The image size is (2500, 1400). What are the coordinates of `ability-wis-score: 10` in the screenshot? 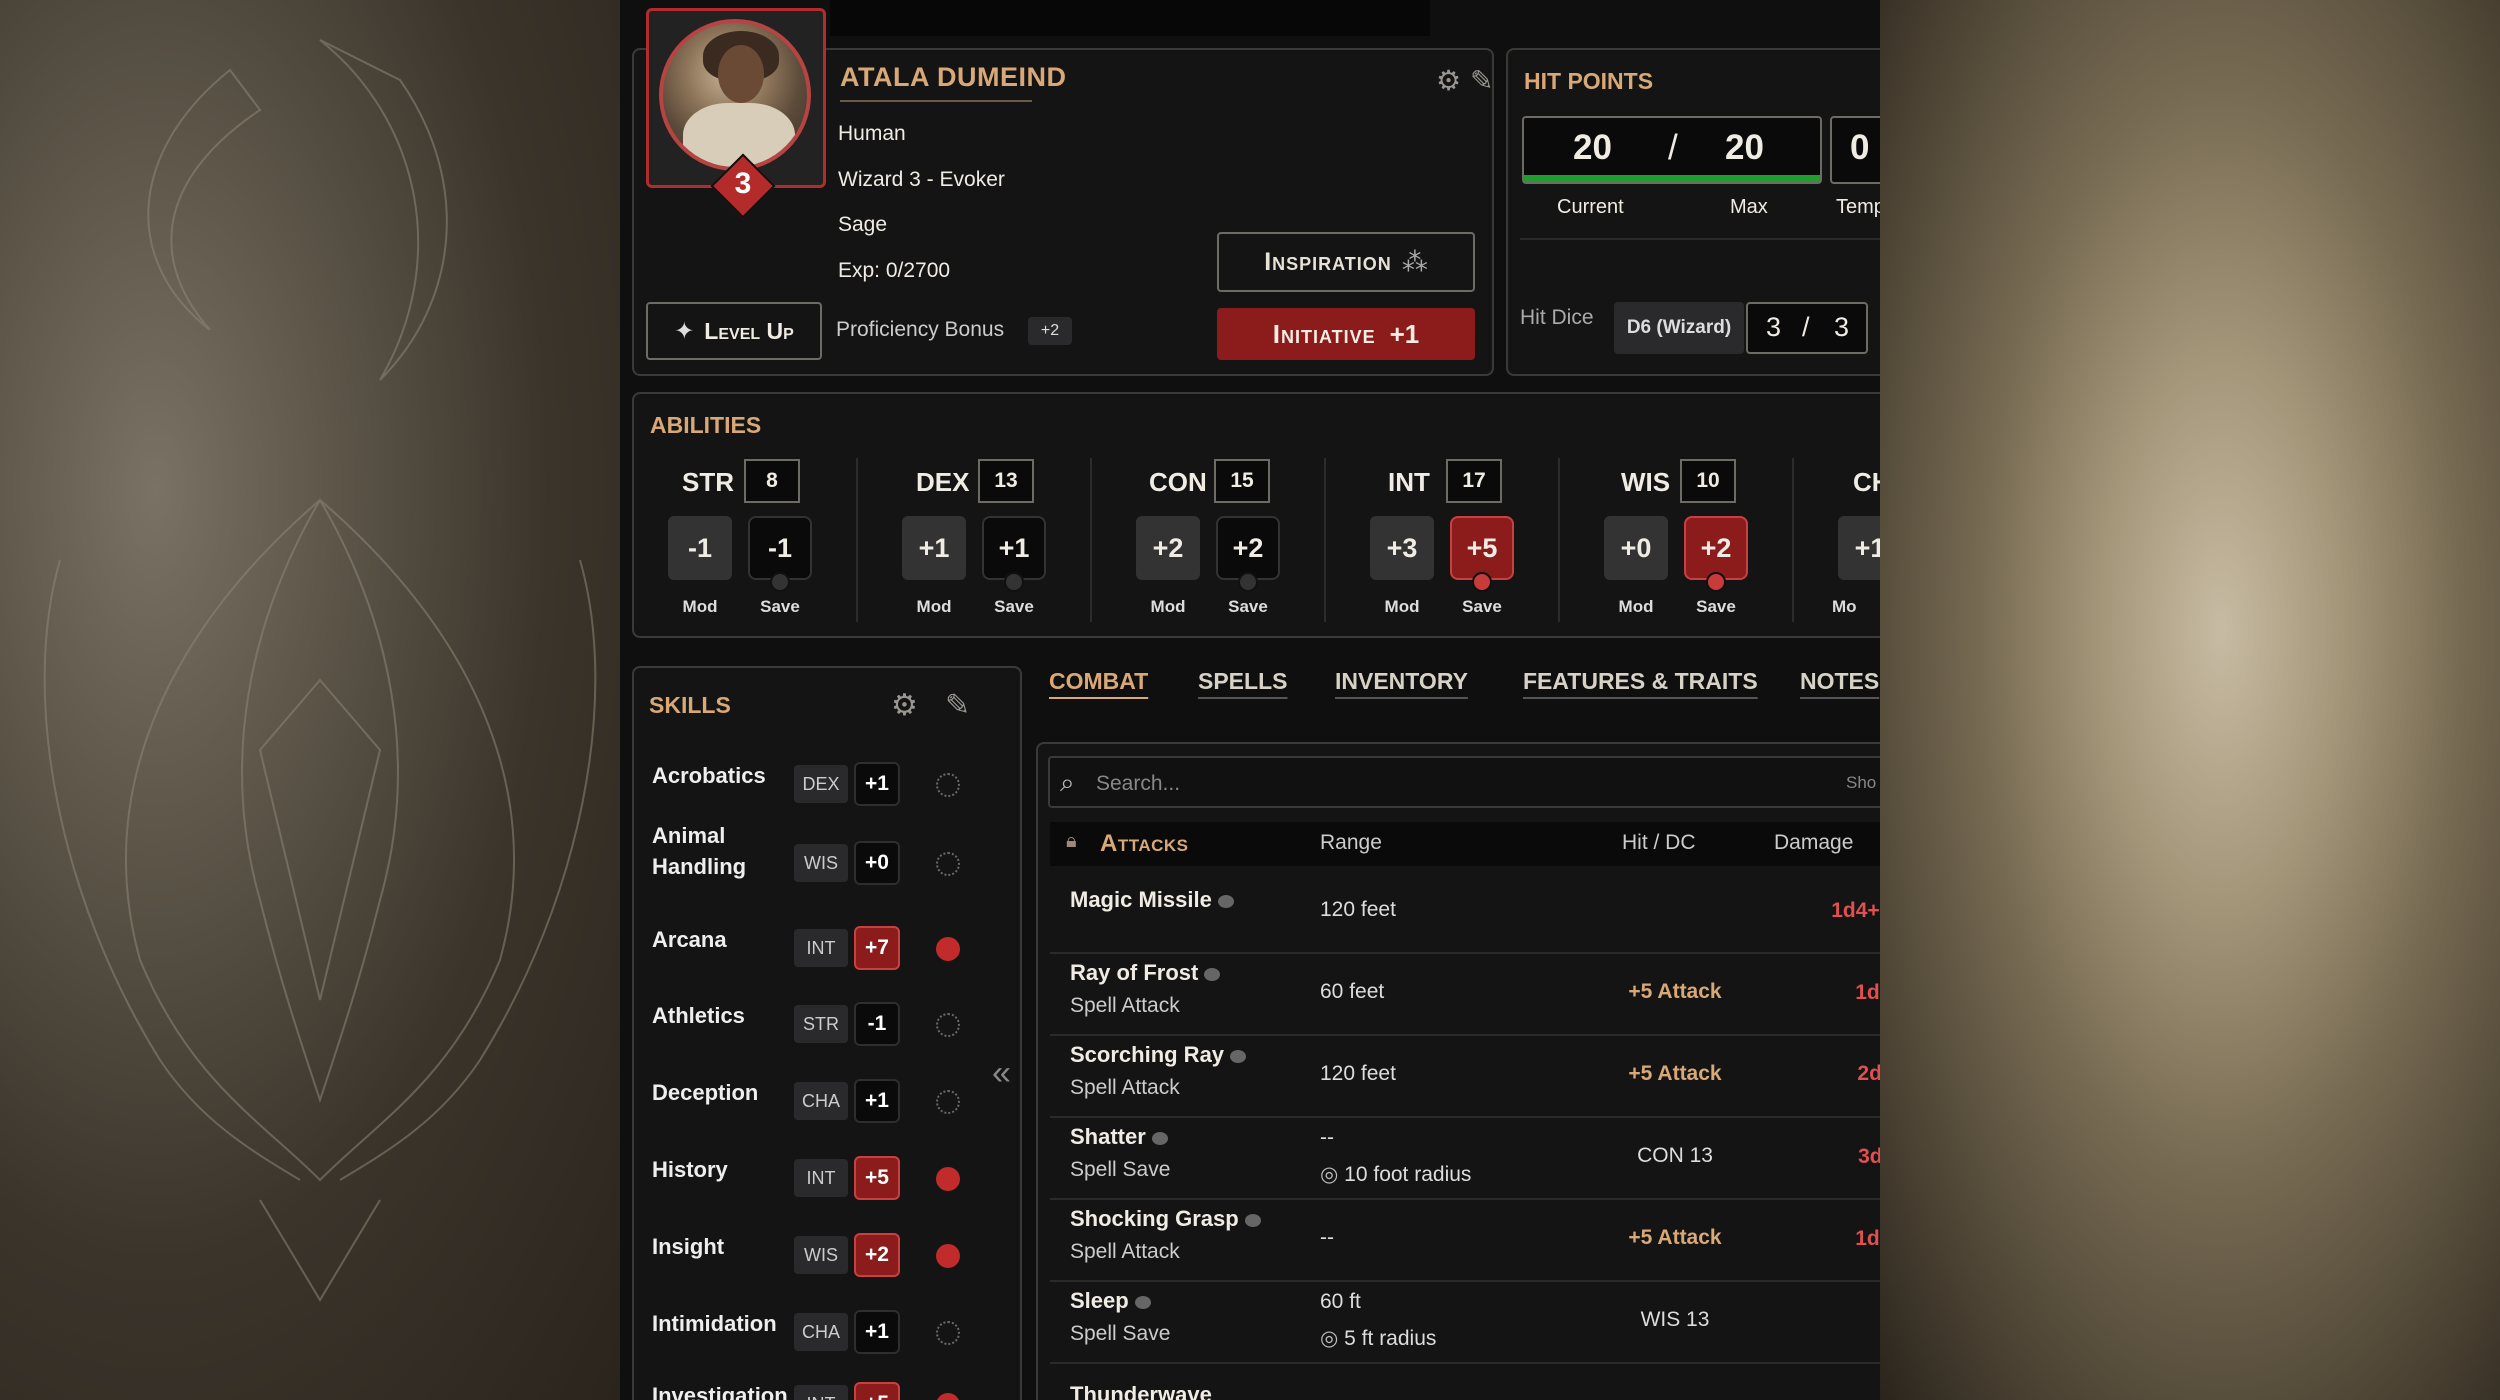 It's located at (1708, 481).